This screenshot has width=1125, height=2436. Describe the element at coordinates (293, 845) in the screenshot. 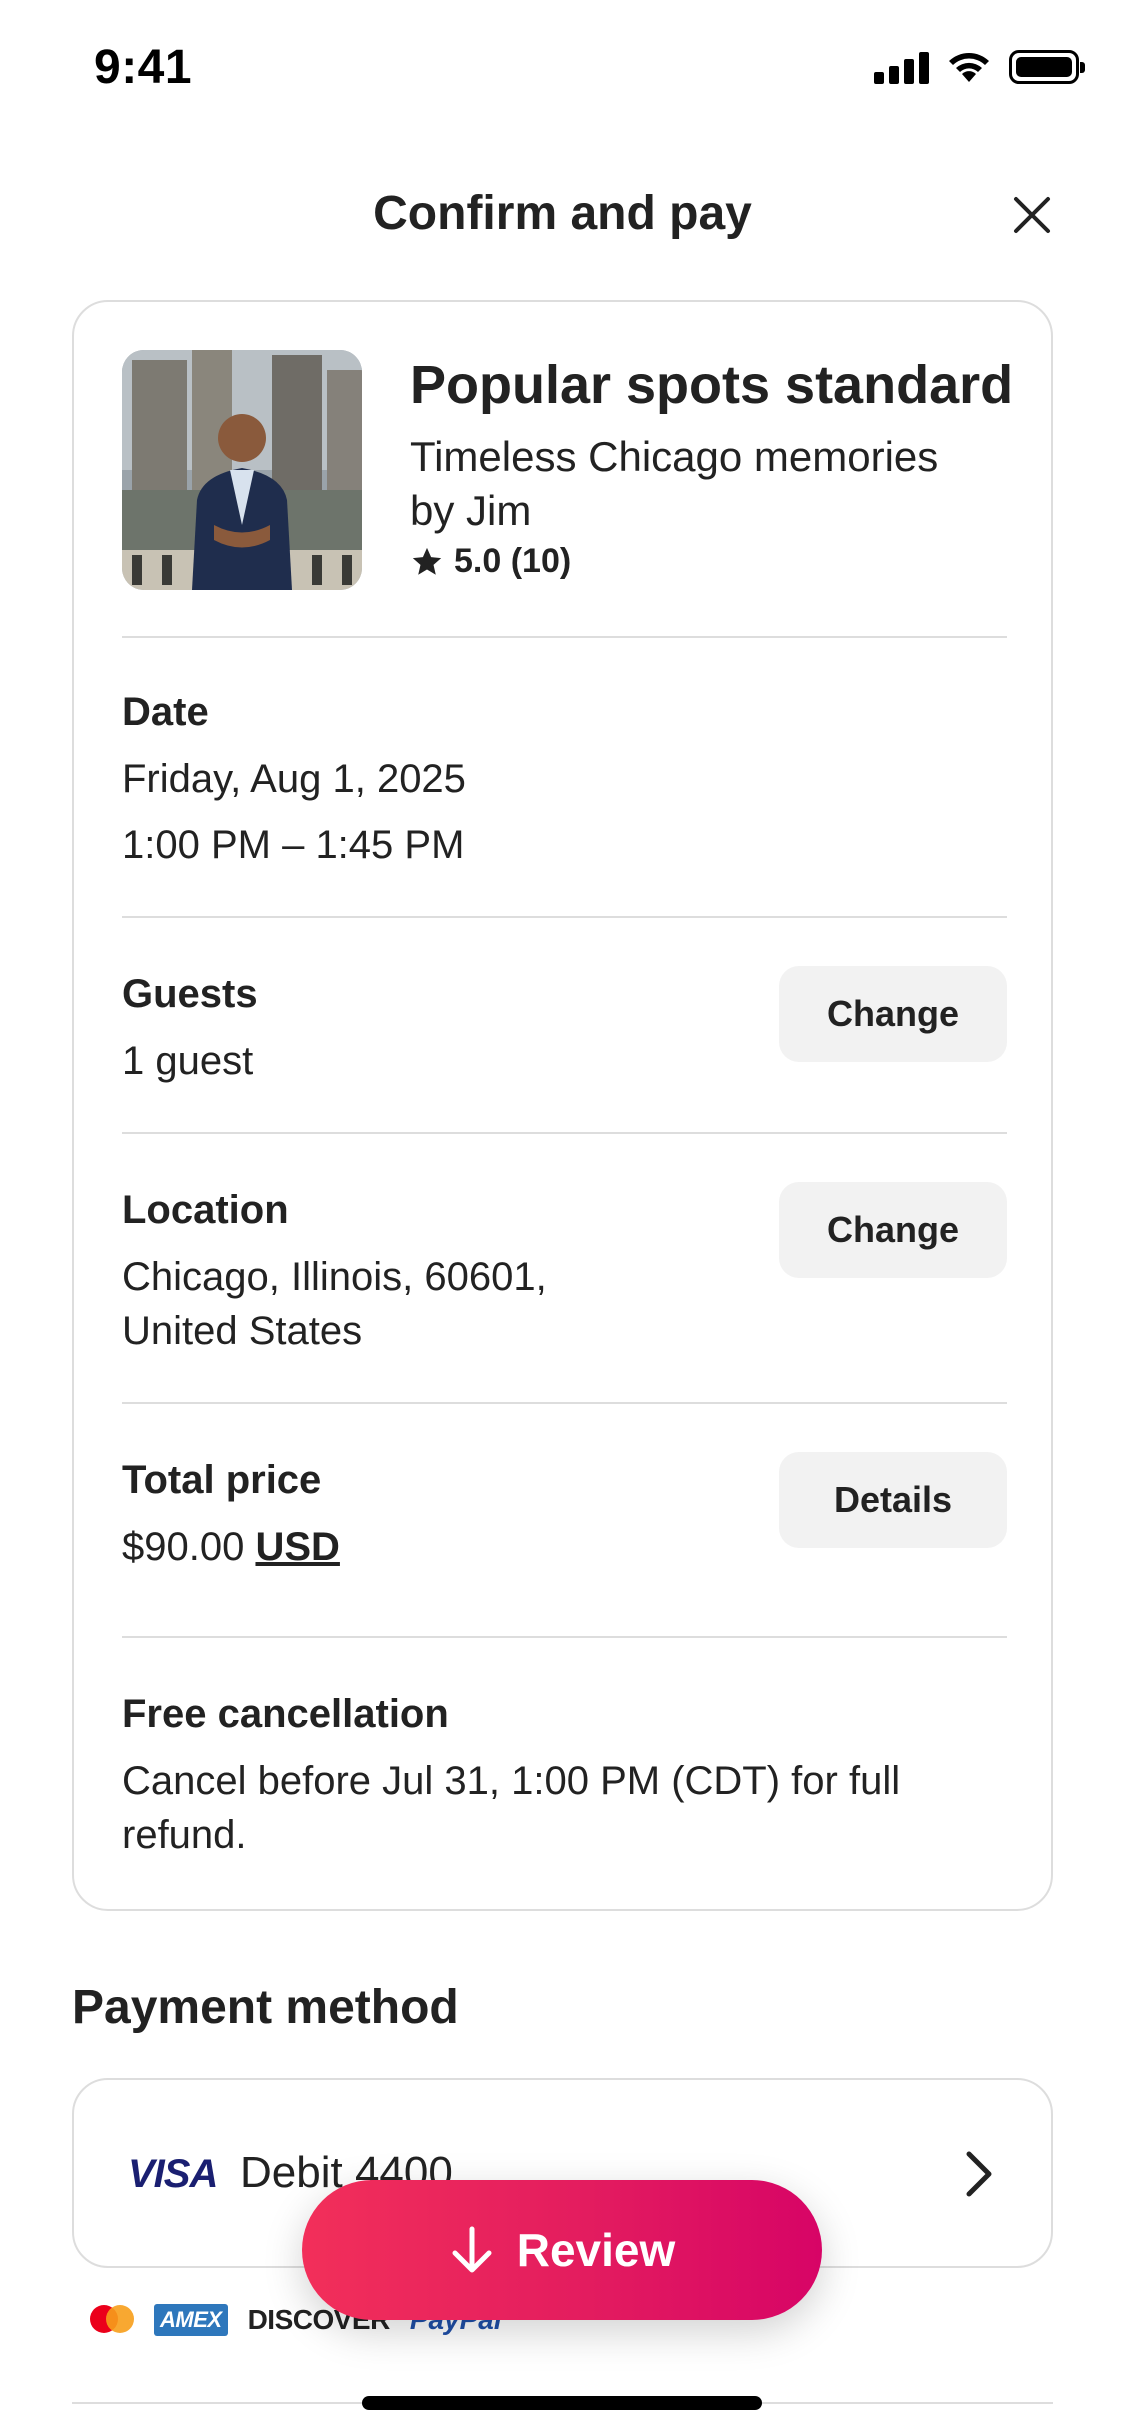

I see `date-time-range: 1:00 PM – 1:45 PM` at that location.